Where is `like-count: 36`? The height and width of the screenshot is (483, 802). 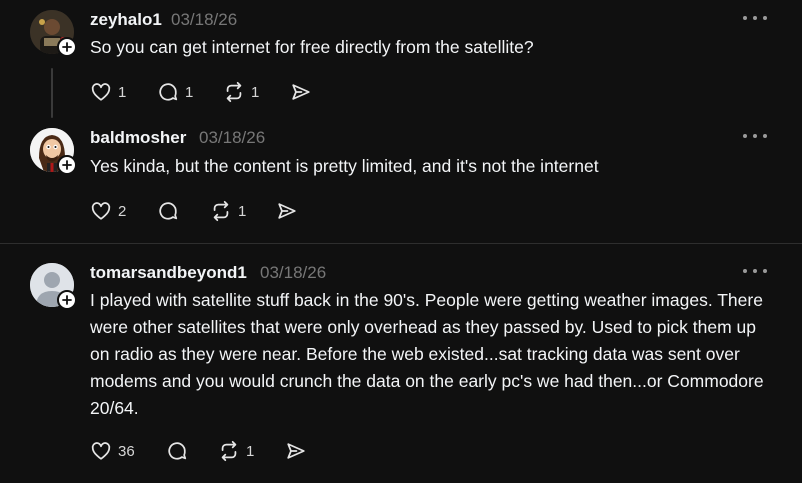 like-count: 36 is located at coordinates (126, 451).